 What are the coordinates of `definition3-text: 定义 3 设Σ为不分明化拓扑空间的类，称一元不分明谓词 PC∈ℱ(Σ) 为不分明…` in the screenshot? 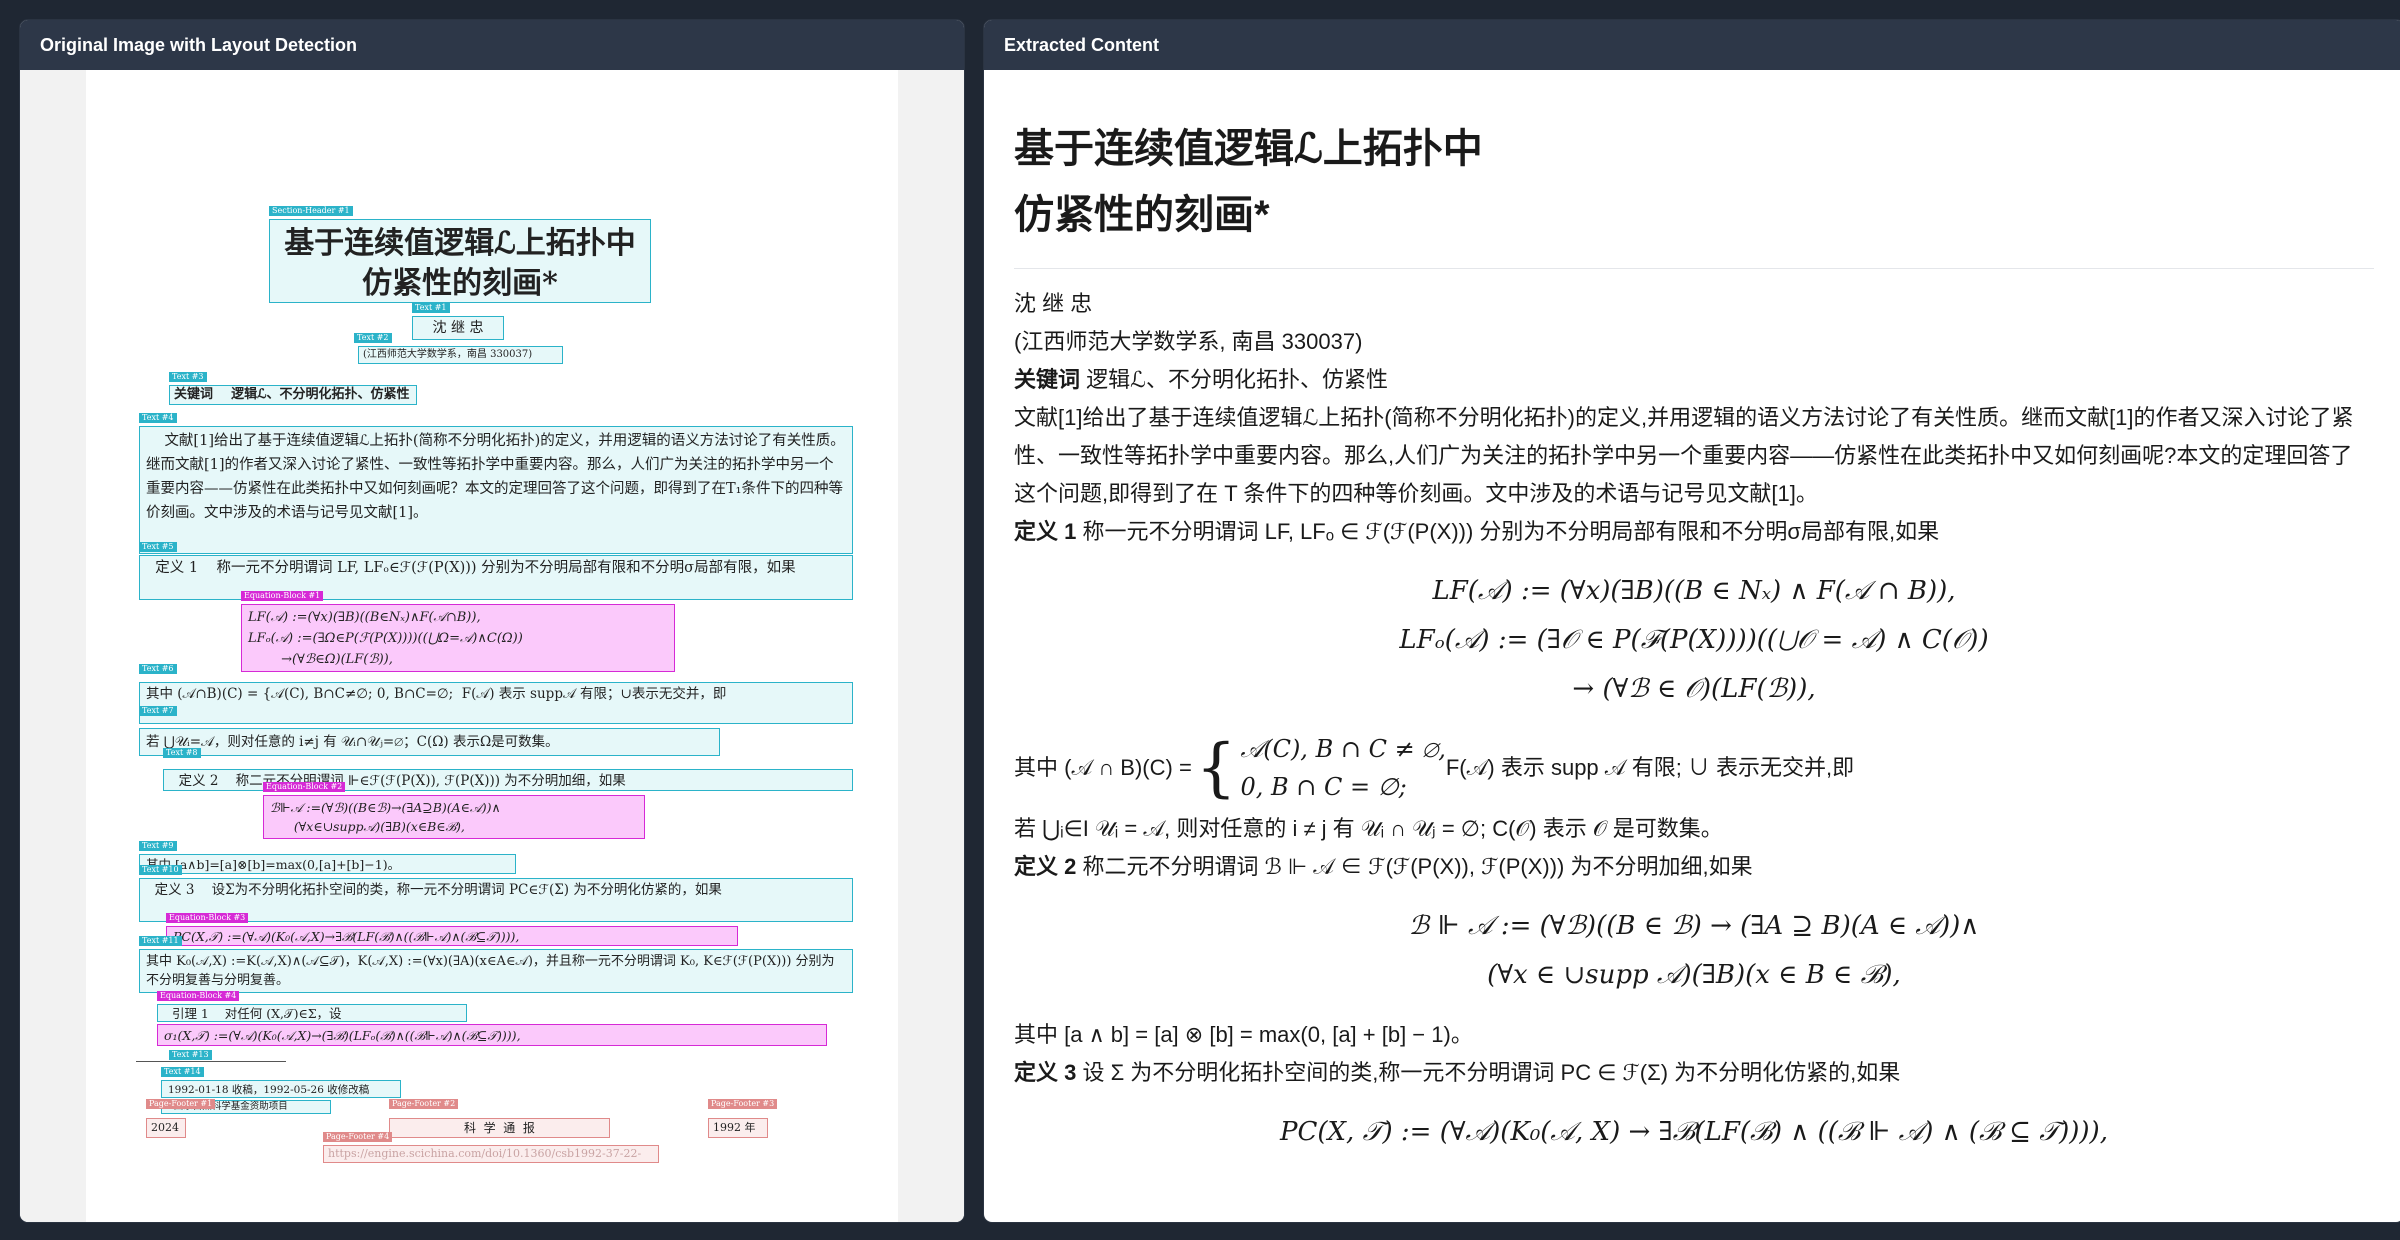 It's located at (434, 890).